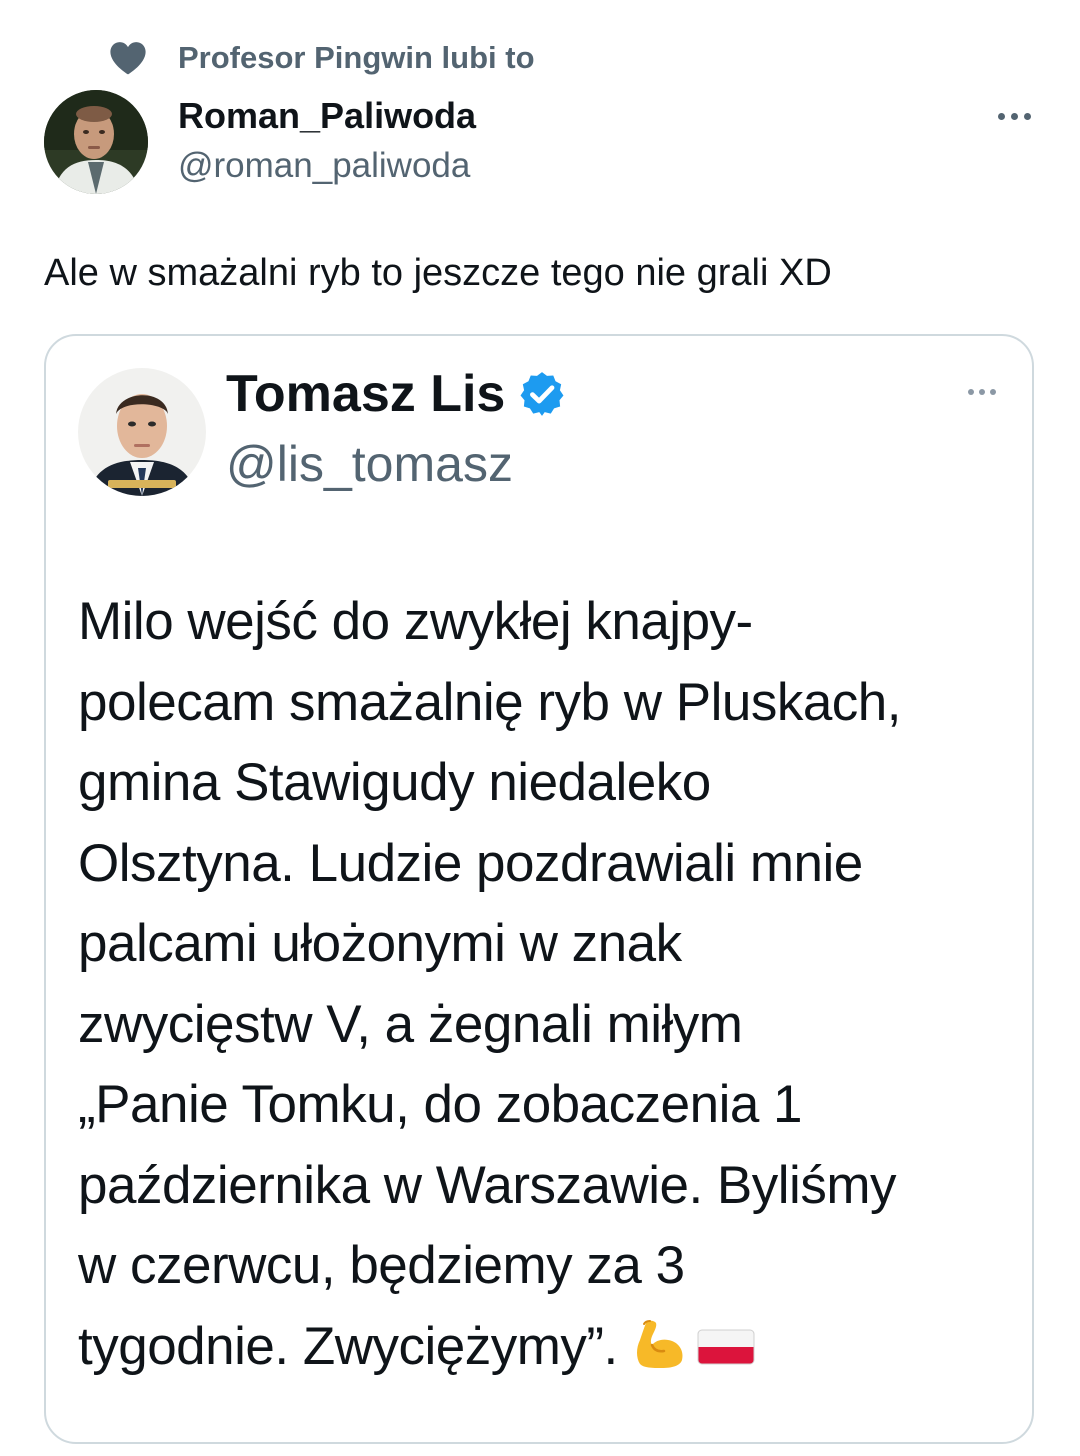 This screenshot has height=1456, width=1080. I want to click on quoted-last-line: tygodnie. Zwyciężymy”., so click(548, 1350).